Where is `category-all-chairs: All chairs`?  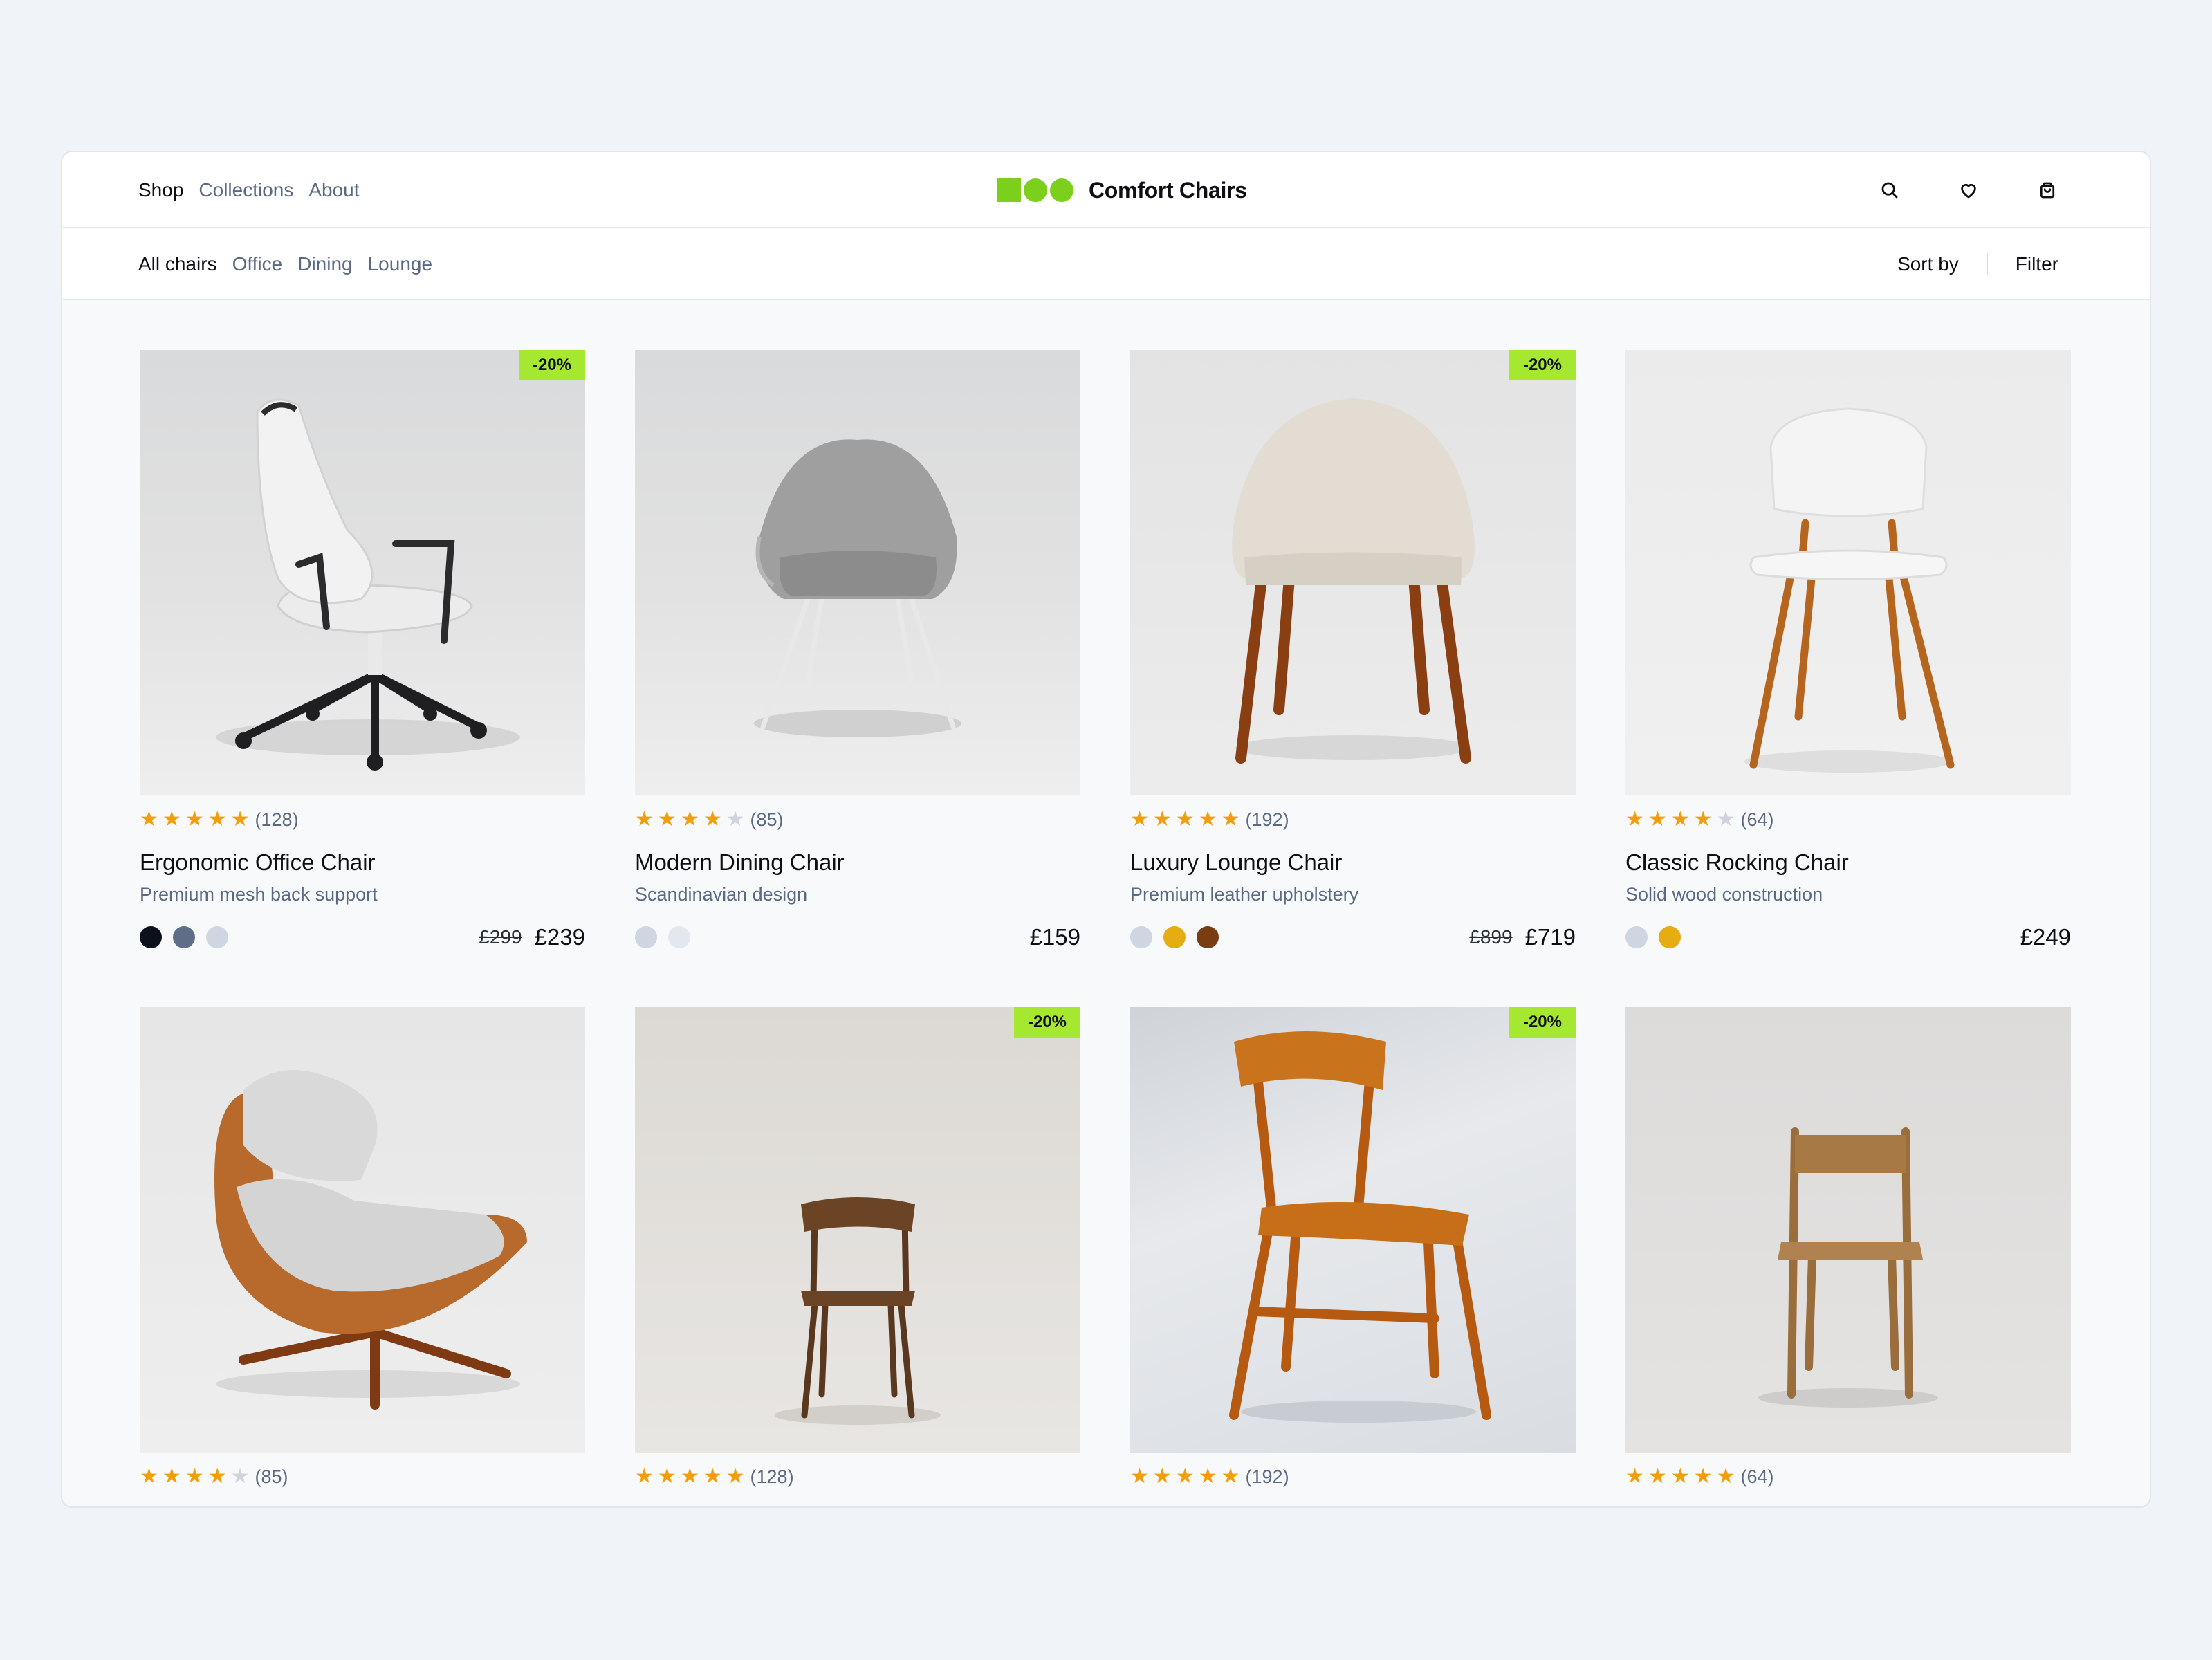
category-all-chairs: All chairs is located at coordinates (178, 264).